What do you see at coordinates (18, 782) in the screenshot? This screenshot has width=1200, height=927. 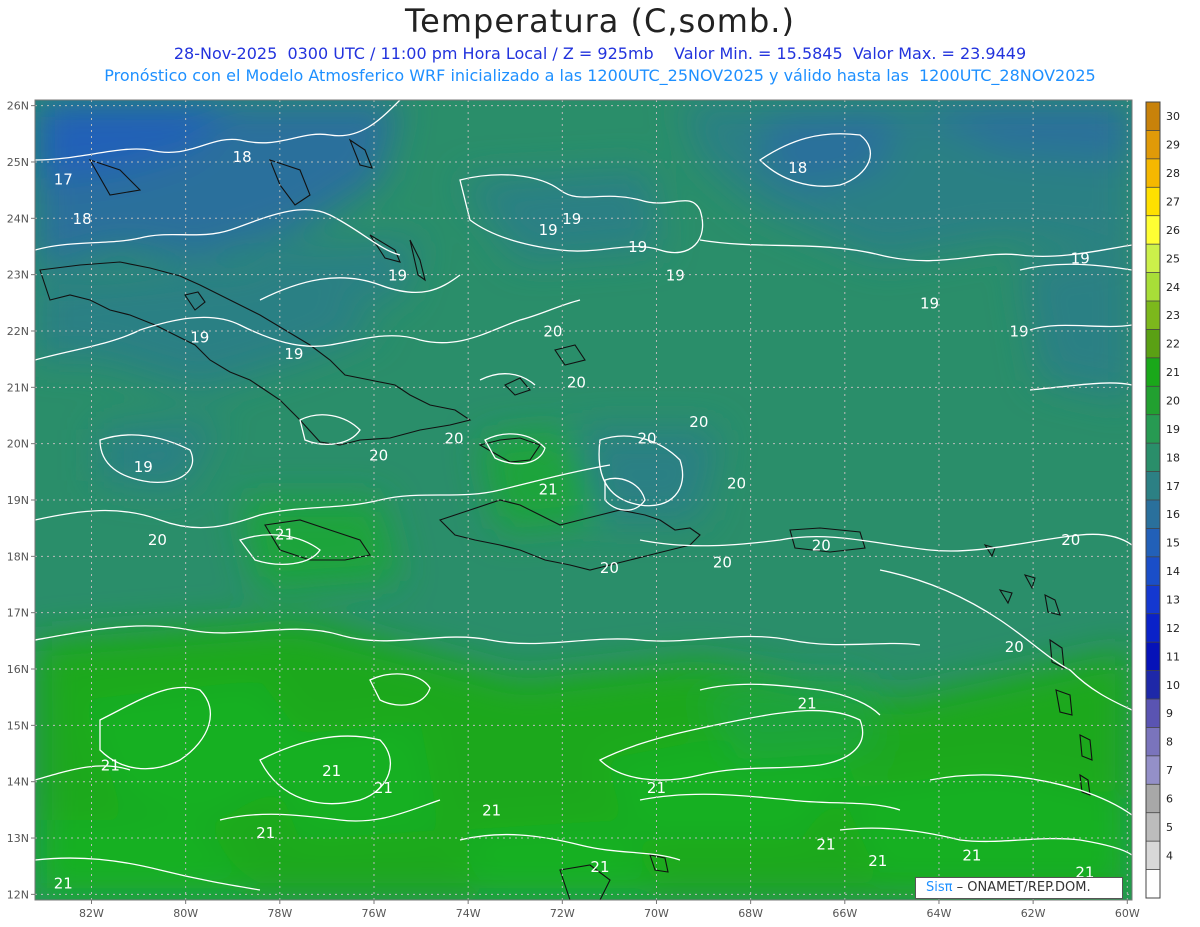 I see `lat-tick-label: 14N` at bounding box center [18, 782].